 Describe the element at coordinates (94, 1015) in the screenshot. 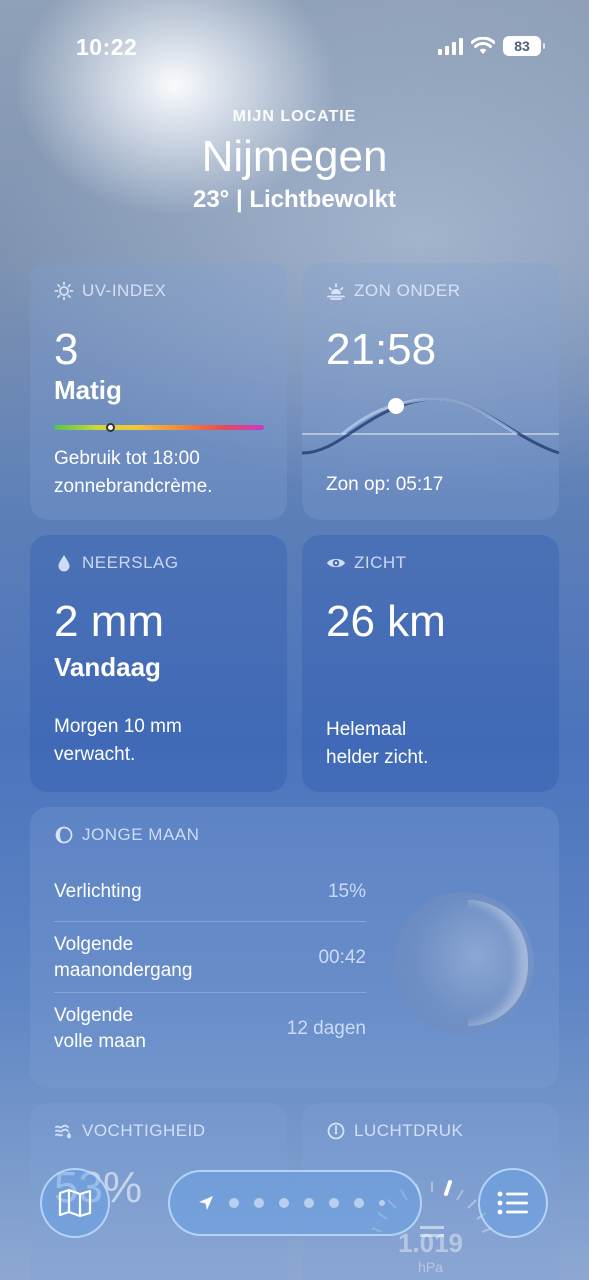

I see `full-moon-label-line1: Volgende` at that location.